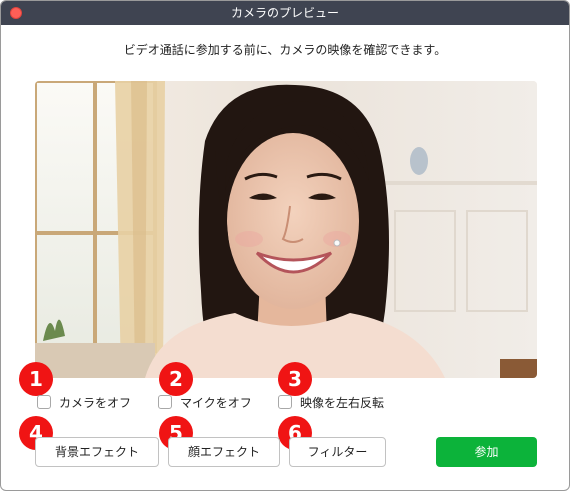 This screenshot has width=570, height=491. Describe the element at coordinates (216, 402) in the screenshot. I see `mic-off-label: マイクをオフ` at that location.